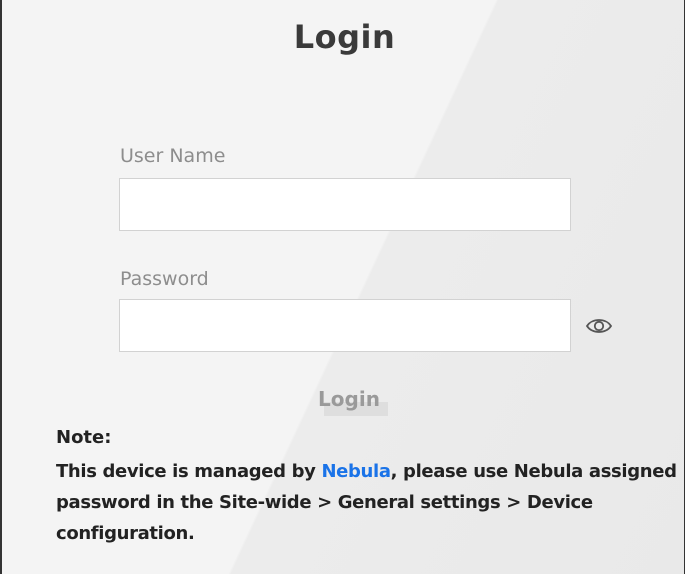  What do you see at coordinates (173, 156) in the screenshot?
I see `username-label: User Name` at bounding box center [173, 156].